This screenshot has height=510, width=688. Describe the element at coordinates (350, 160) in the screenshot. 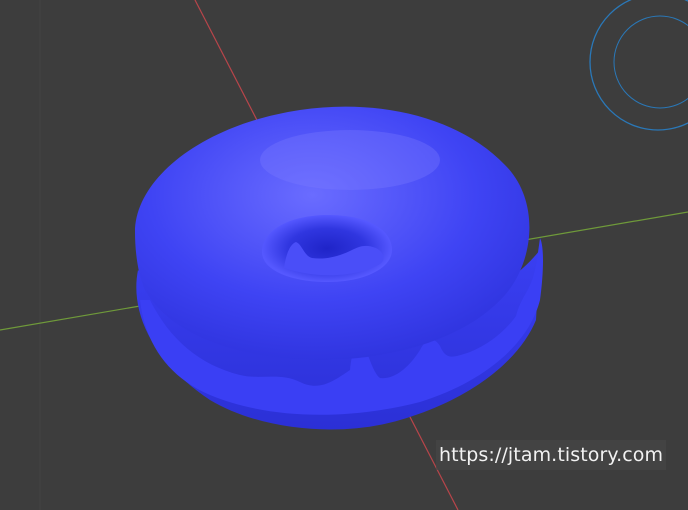

I see `specular-highlight` at that location.